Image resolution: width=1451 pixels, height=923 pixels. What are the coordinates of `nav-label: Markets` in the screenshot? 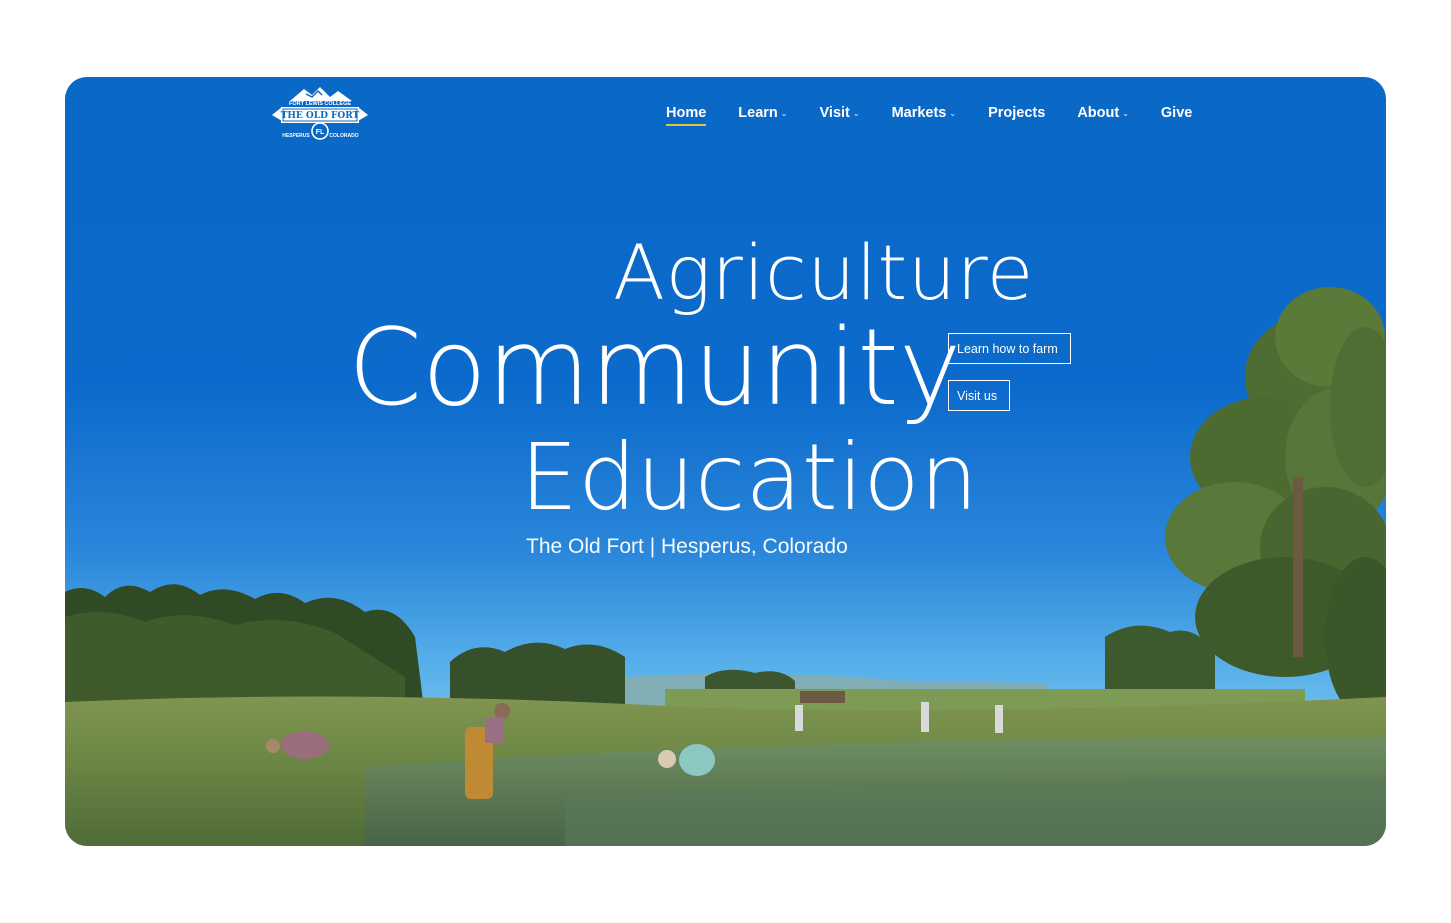 It's located at (919, 113).